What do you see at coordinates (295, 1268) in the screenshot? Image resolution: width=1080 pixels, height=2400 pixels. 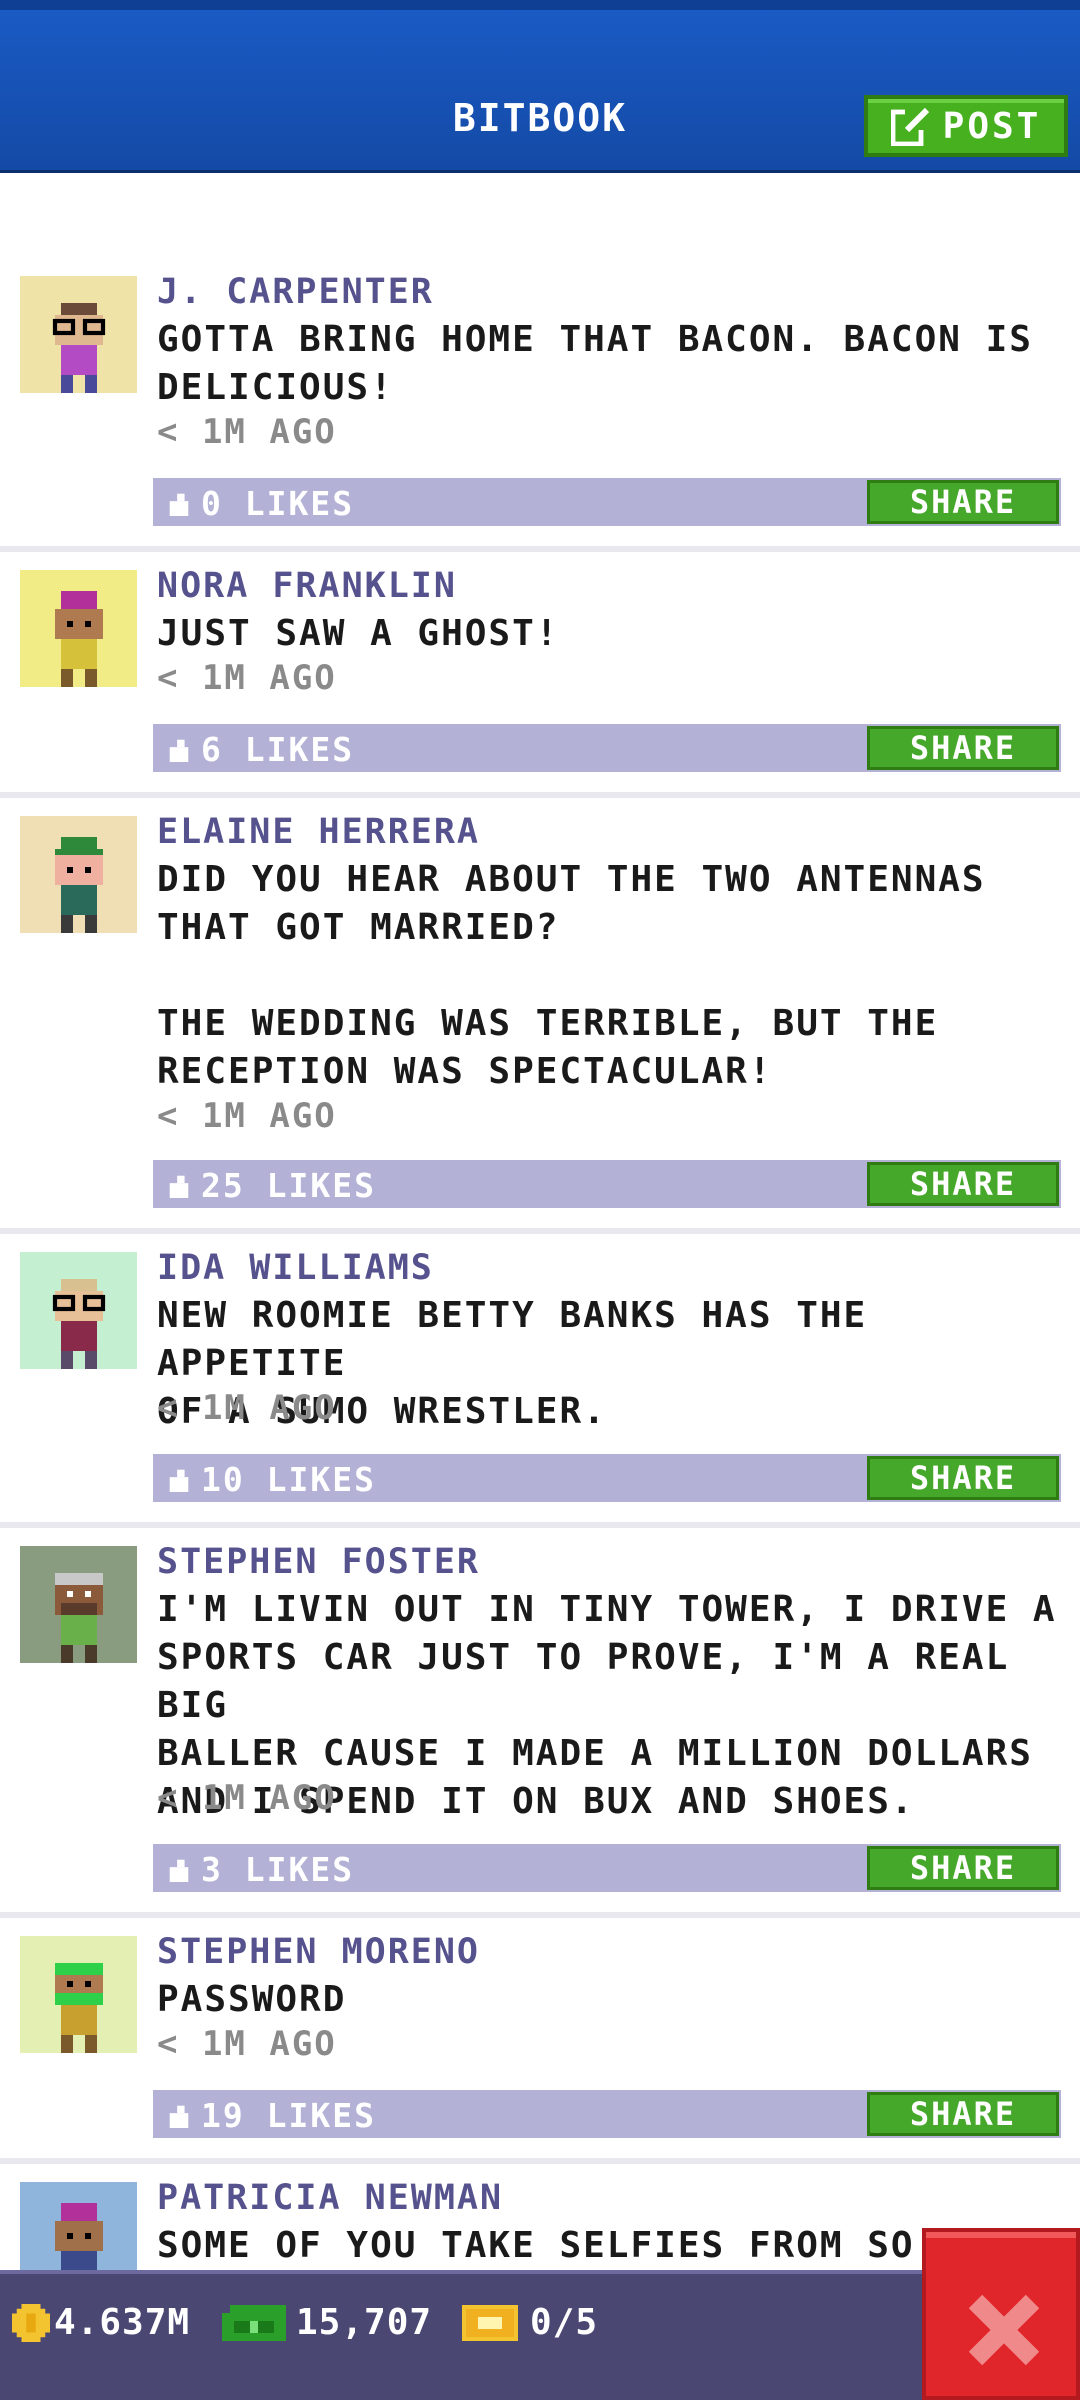 I see `post-author: IDA WILLIAMS` at bounding box center [295, 1268].